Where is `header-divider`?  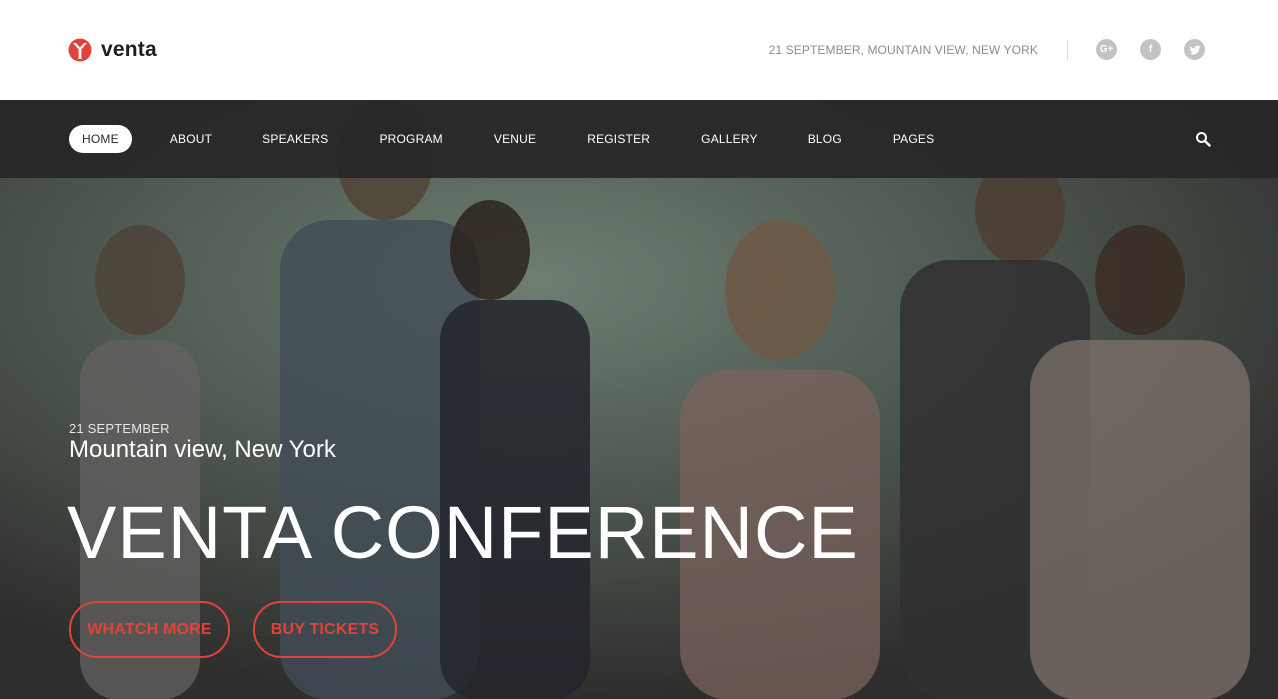 header-divider is located at coordinates (1067, 50).